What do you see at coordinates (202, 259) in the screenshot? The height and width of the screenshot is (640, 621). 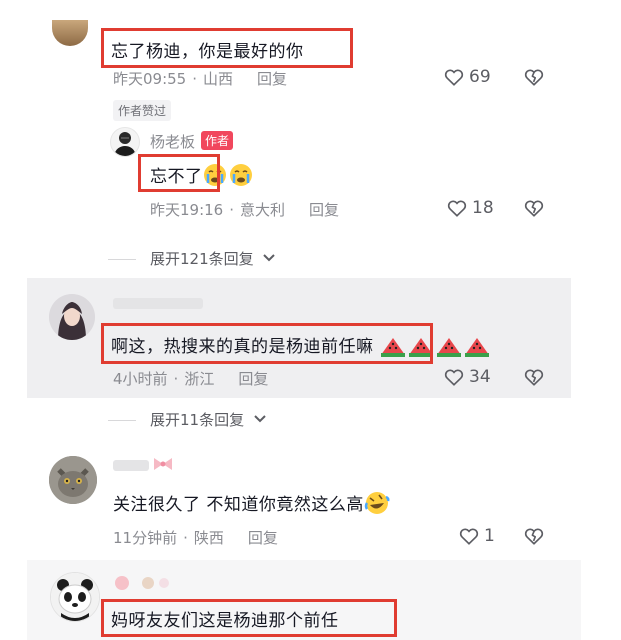 I see `expand-replies-label: 展开121条回复` at bounding box center [202, 259].